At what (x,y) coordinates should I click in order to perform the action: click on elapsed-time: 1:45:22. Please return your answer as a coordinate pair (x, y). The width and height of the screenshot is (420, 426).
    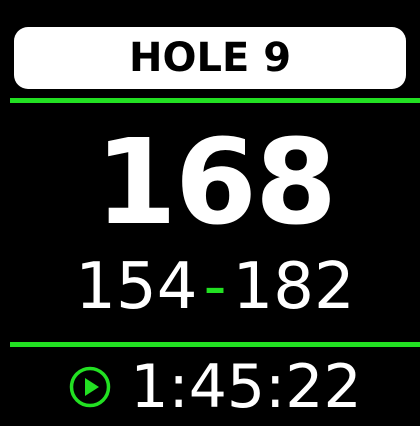
    Looking at the image, I should click on (246, 387).